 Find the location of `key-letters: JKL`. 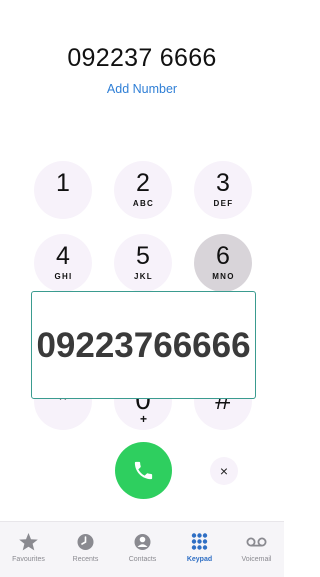

key-letters: JKL is located at coordinates (143, 276).